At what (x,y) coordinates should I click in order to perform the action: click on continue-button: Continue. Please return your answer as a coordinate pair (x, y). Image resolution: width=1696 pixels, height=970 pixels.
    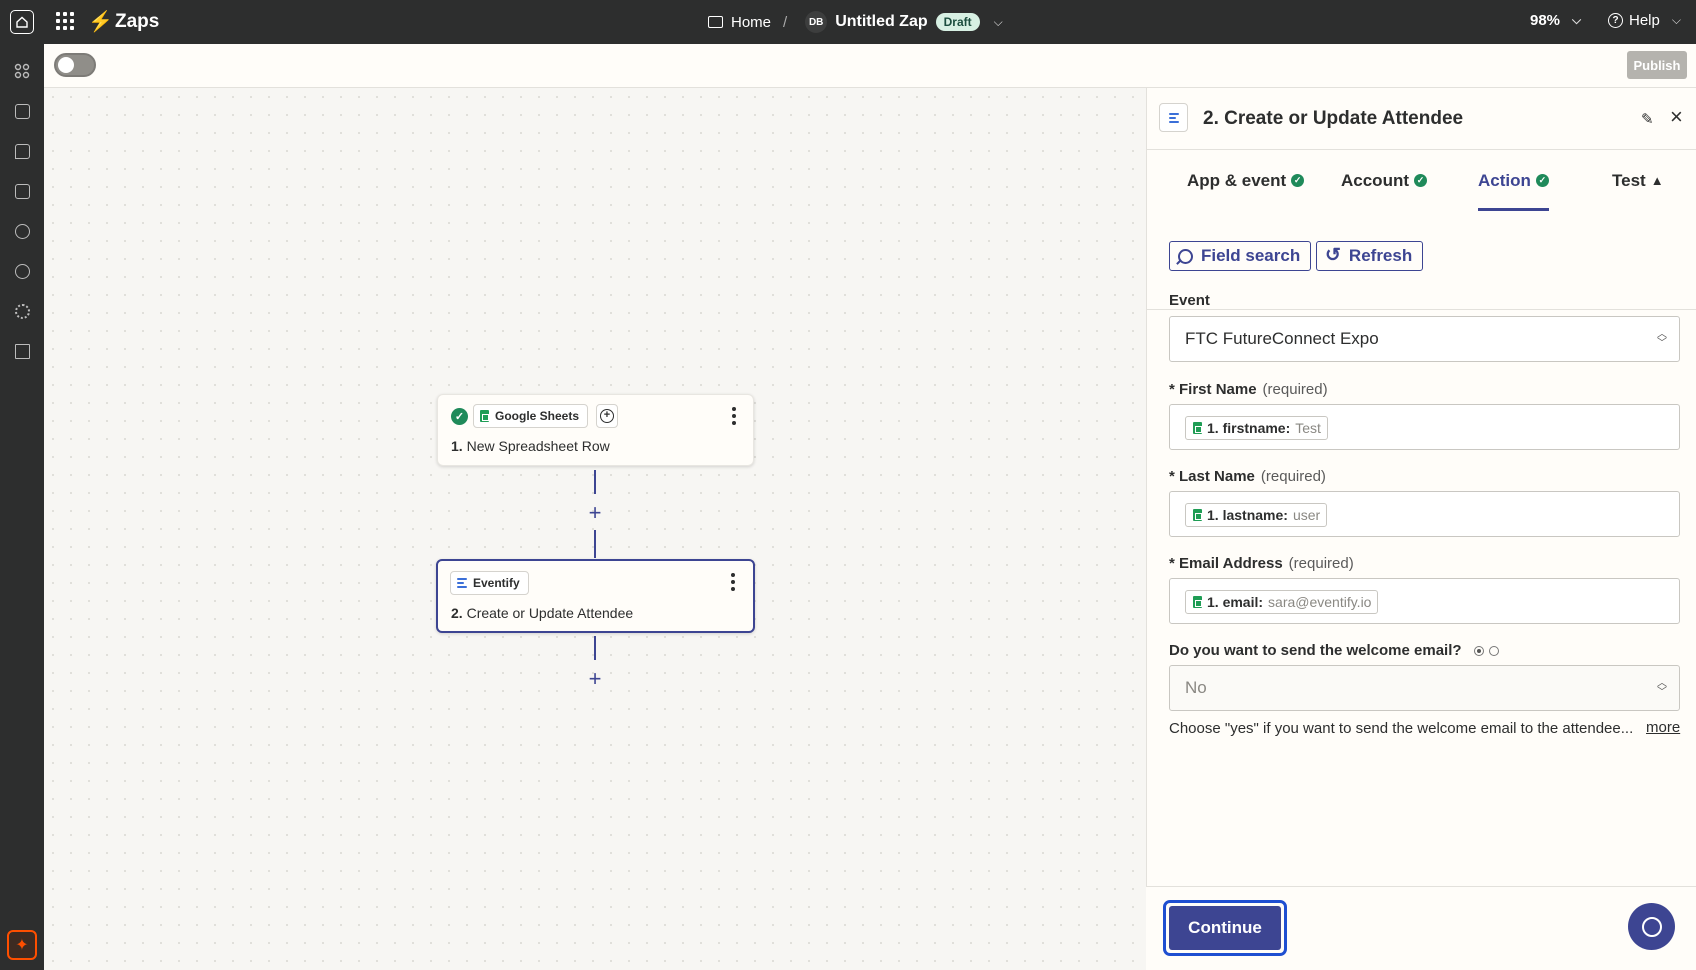
    Looking at the image, I should click on (1225, 928).